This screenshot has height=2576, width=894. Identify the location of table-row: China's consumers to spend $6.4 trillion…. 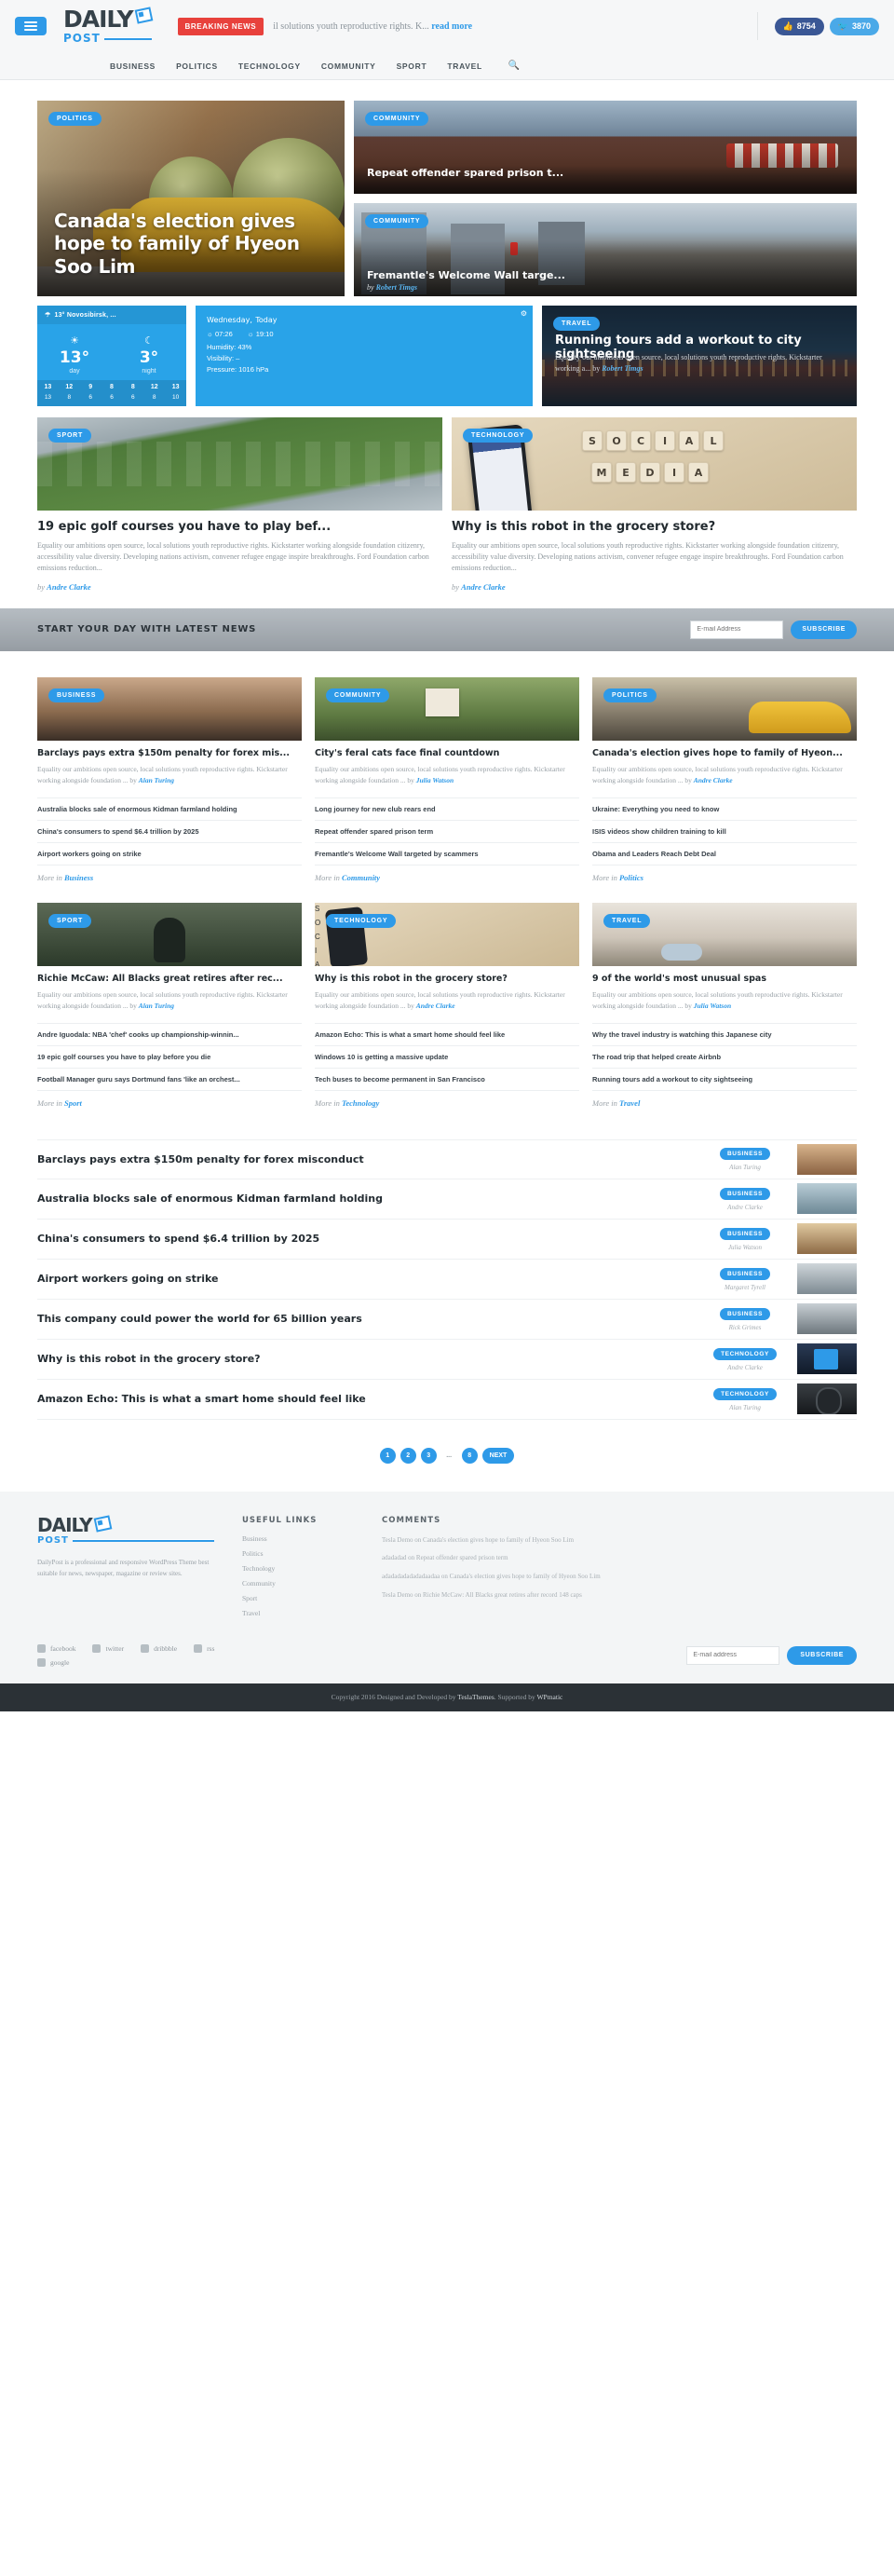
(447, 1240).